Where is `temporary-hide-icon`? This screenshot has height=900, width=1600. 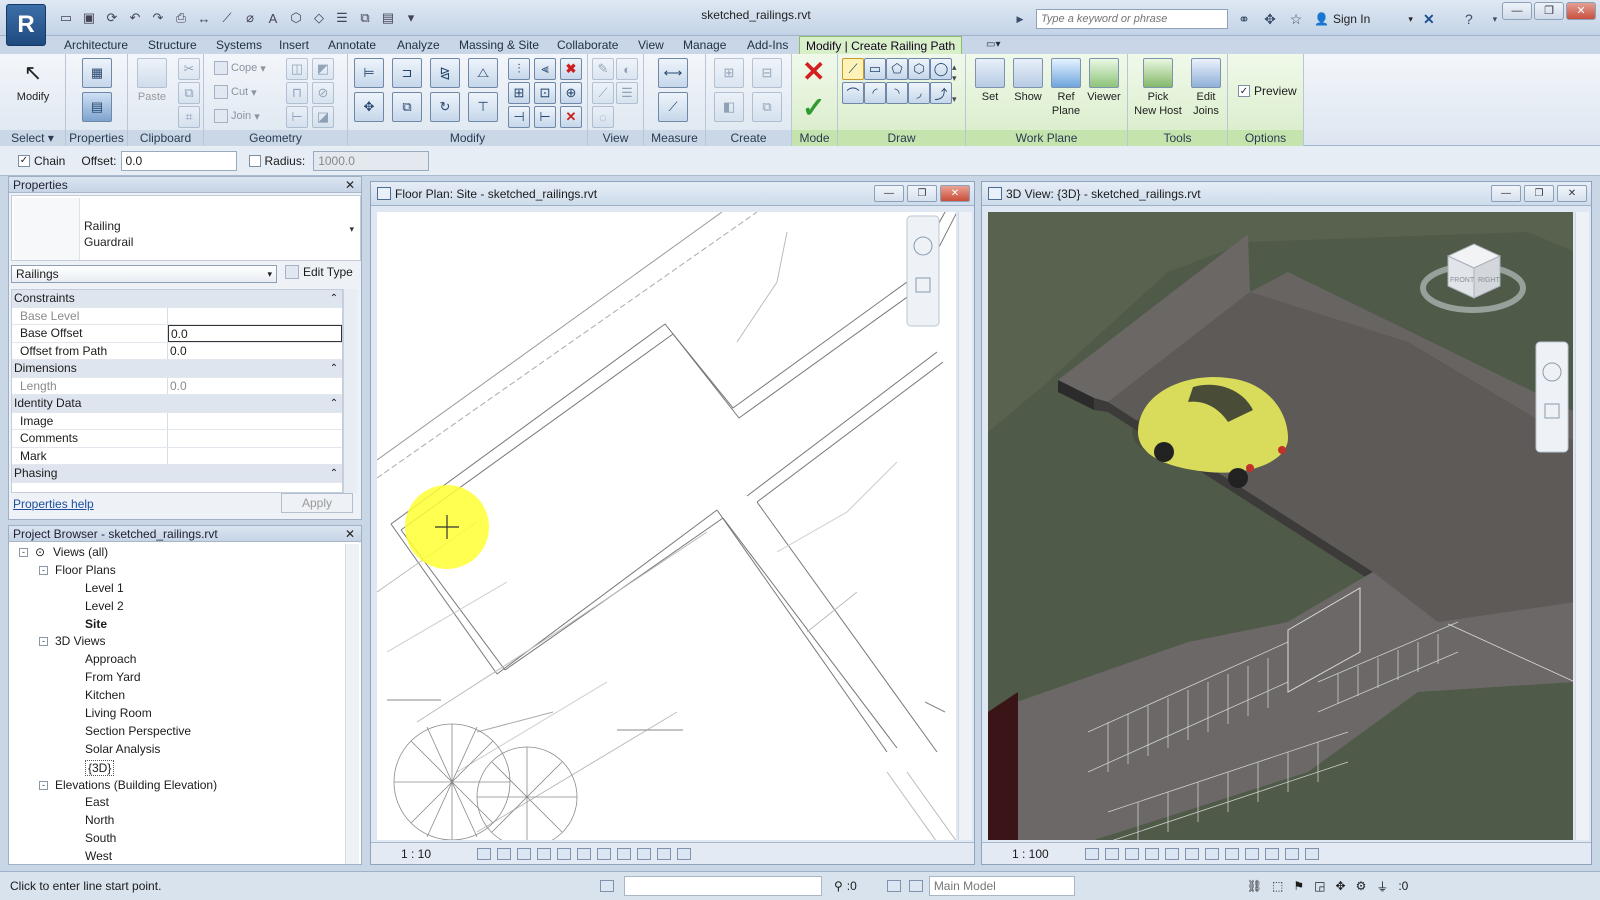
temporary-hide-icon is located at coordinates (604, 853).